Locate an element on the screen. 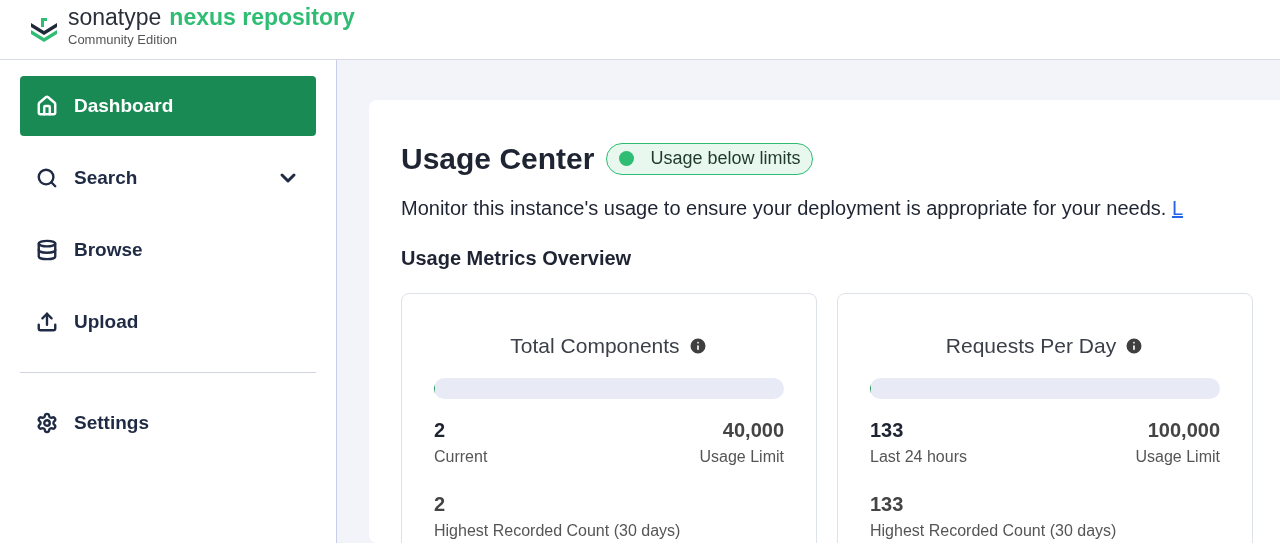 This screenshot has width=1280, height=543. sidebar-item: Search is located at coordinates (168, 178).